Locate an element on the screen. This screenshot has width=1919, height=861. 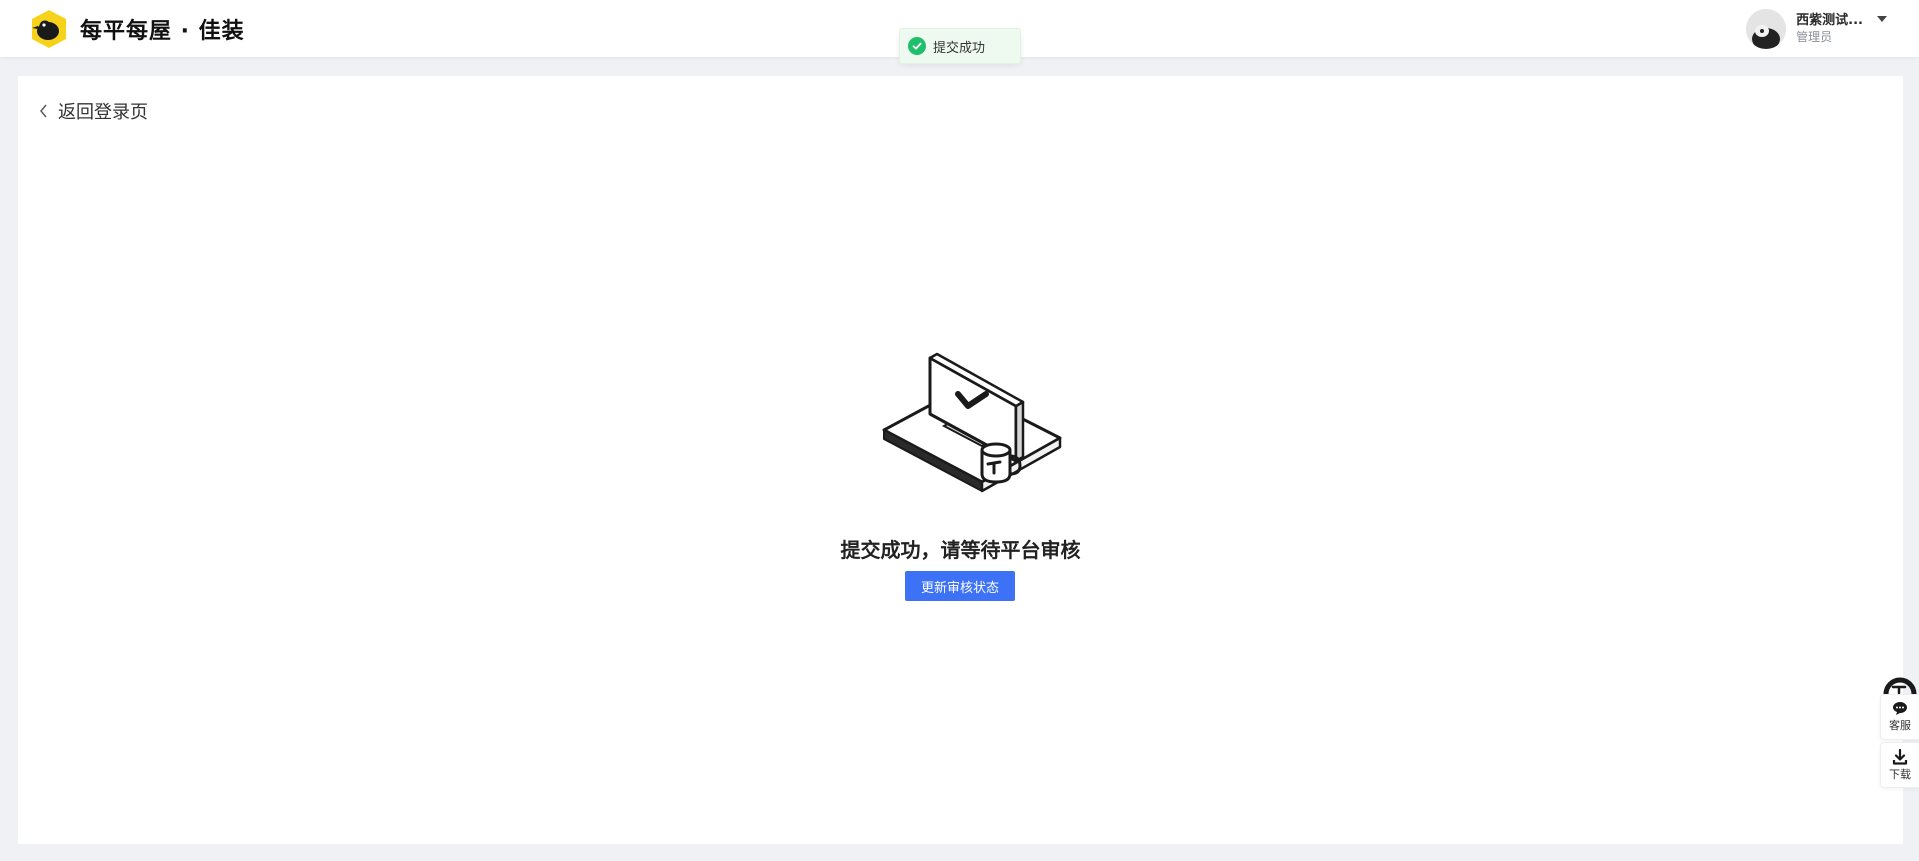
back-to-login-link: 返回登录页 is located at coordinates (93, 111).